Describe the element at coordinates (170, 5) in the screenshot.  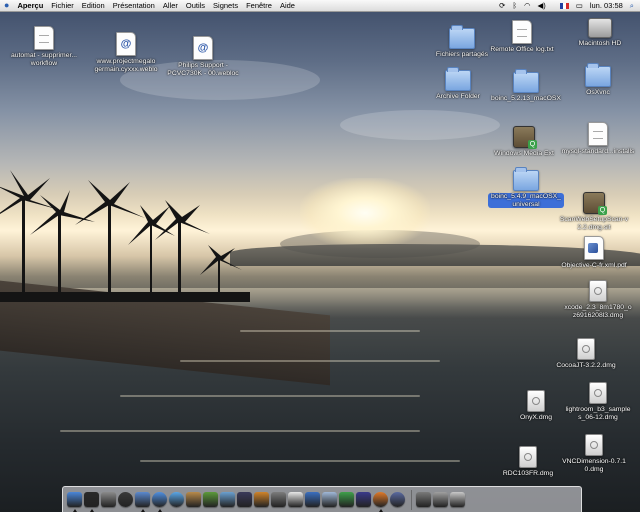
I see `menu-aller: Aller` at that location.